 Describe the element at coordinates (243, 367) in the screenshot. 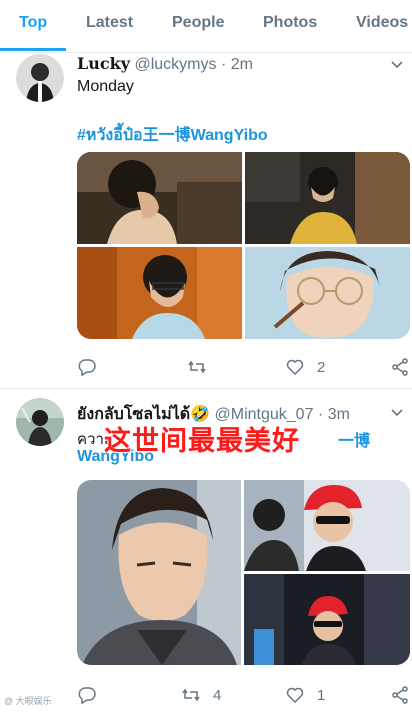

I see `tweet-actions: 2` at that location.